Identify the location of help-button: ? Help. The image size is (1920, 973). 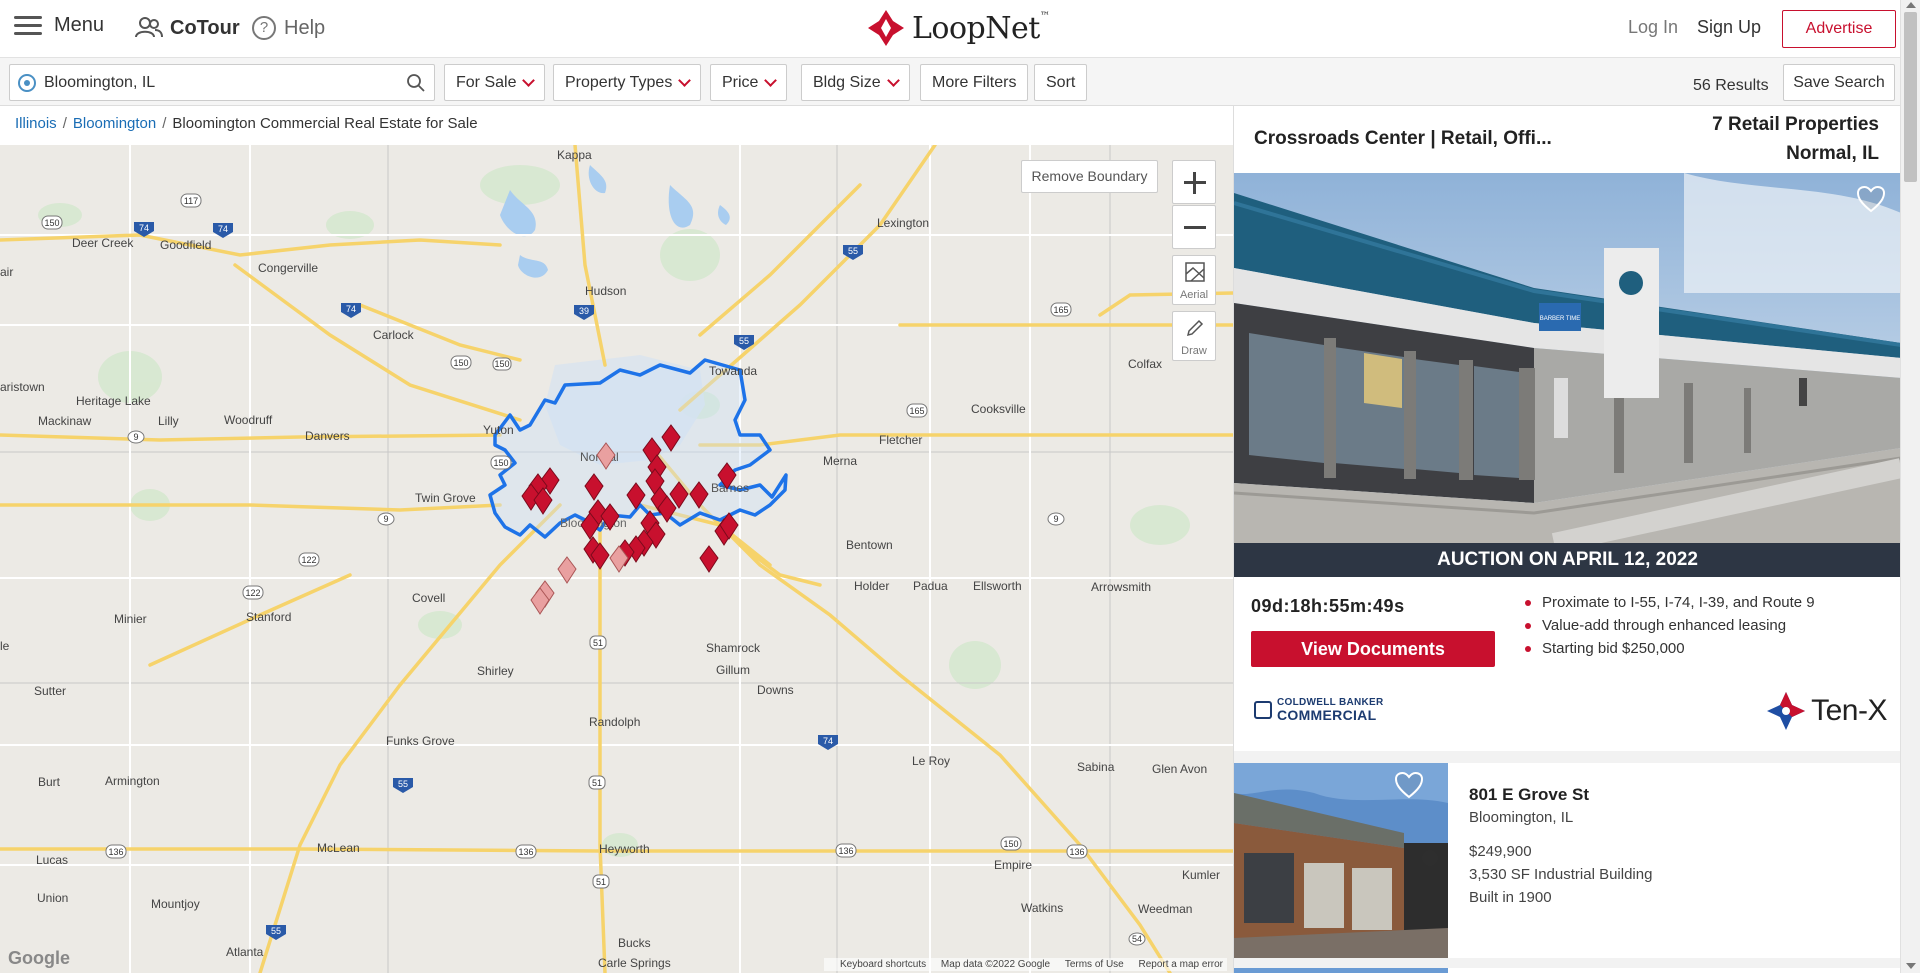
(288, 28).